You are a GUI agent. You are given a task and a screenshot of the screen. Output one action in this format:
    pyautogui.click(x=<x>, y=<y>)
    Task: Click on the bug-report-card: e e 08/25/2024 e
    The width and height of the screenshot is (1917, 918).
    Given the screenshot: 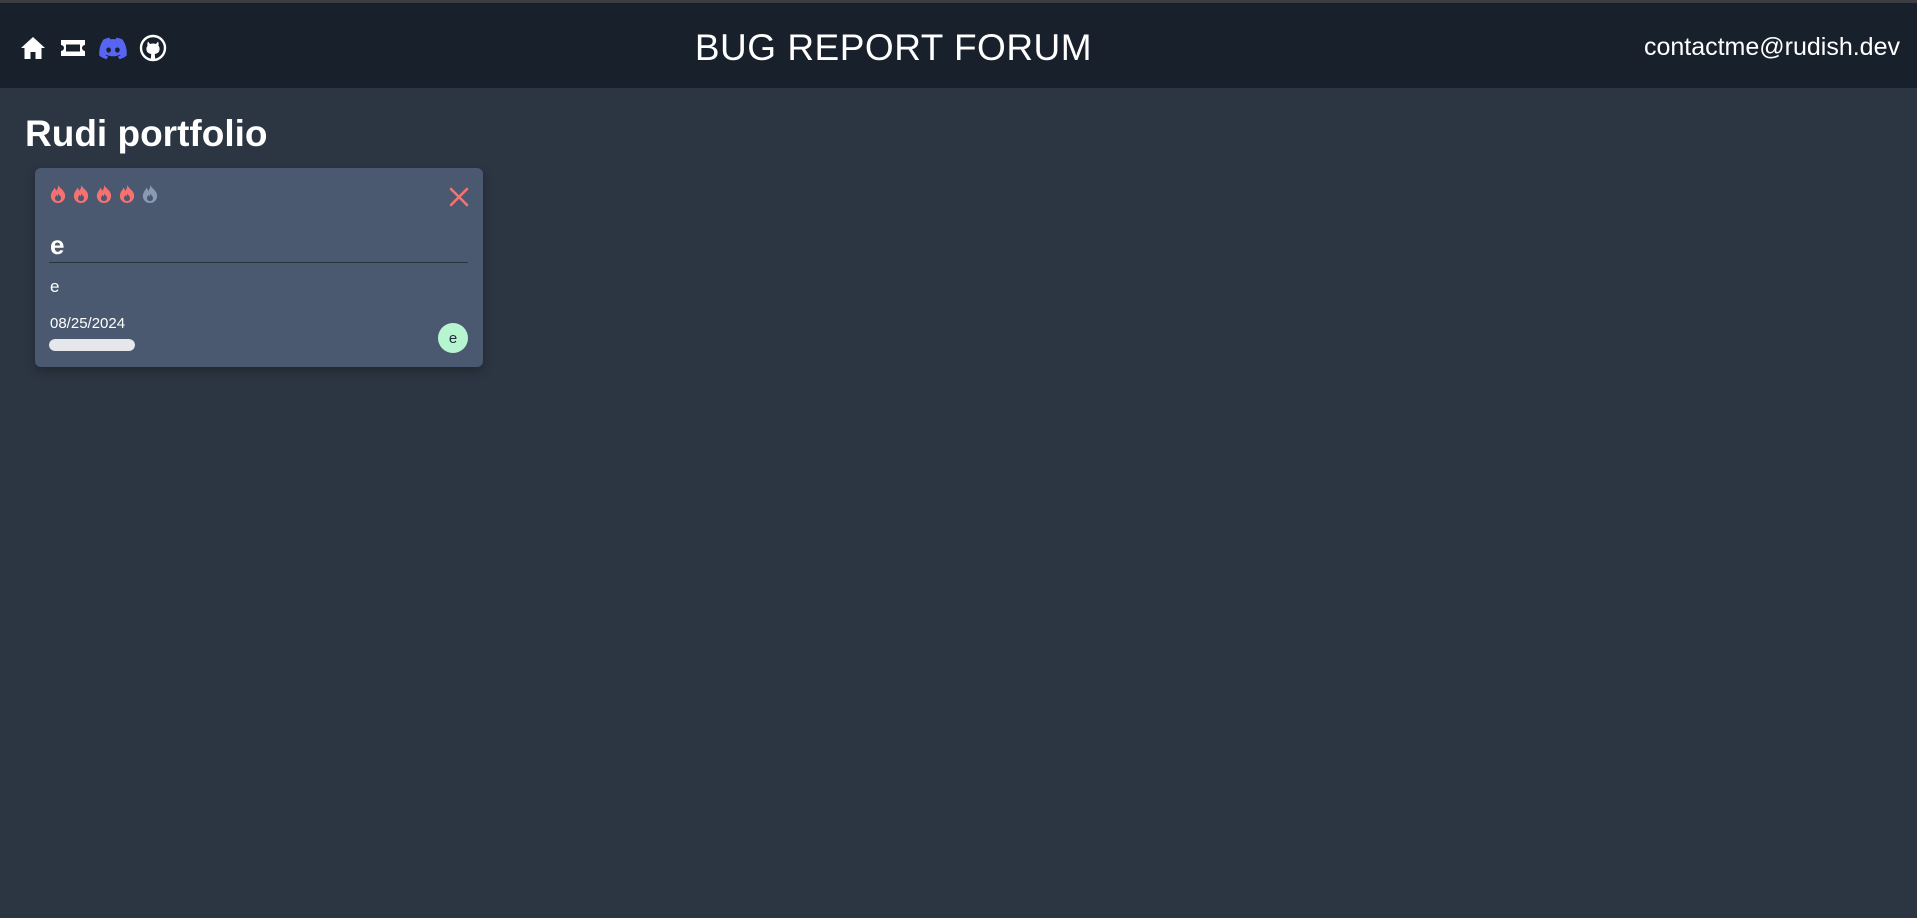 What is the action you would take?
    pyautogui.click(x=259, y=267)
    